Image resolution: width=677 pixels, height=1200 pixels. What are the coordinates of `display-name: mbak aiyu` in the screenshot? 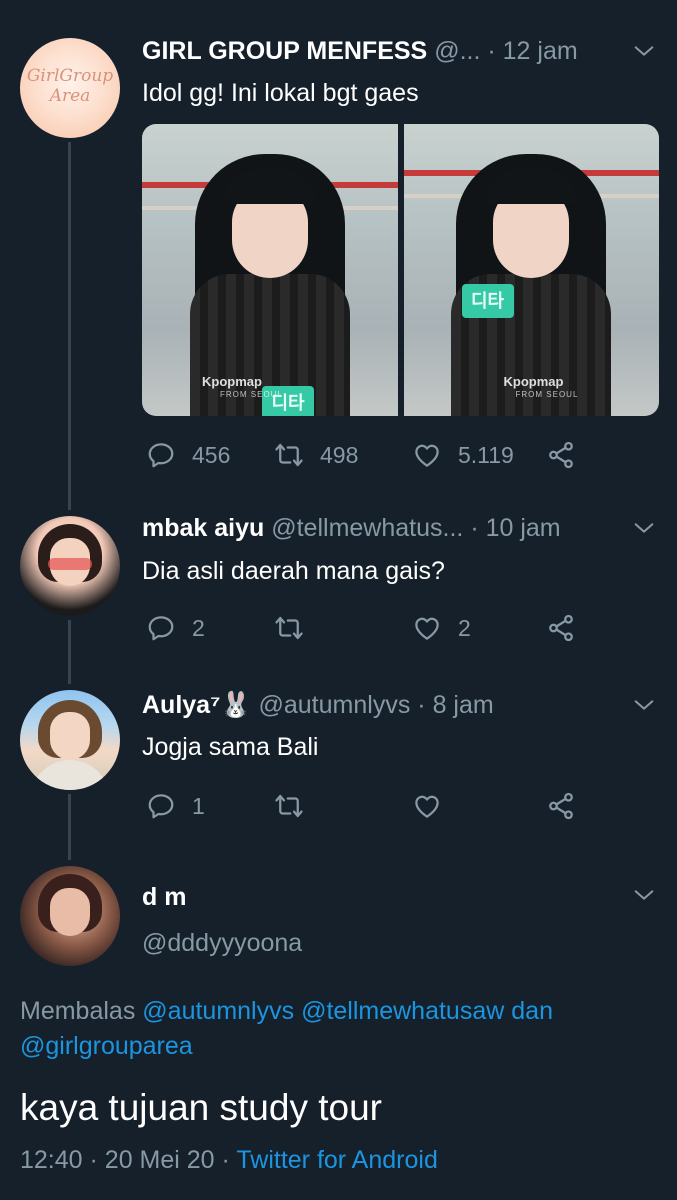 It's located at (203, 528).